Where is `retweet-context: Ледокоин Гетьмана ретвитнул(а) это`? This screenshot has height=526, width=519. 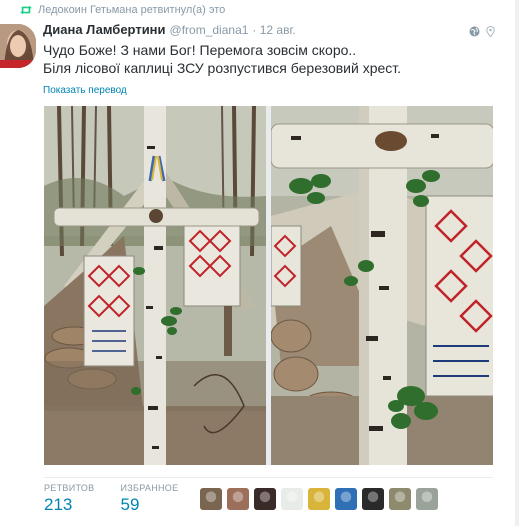
retweet-context: Ледокоин Гетьмана ретвитнул(а) это is located at coordinates (122, 10).